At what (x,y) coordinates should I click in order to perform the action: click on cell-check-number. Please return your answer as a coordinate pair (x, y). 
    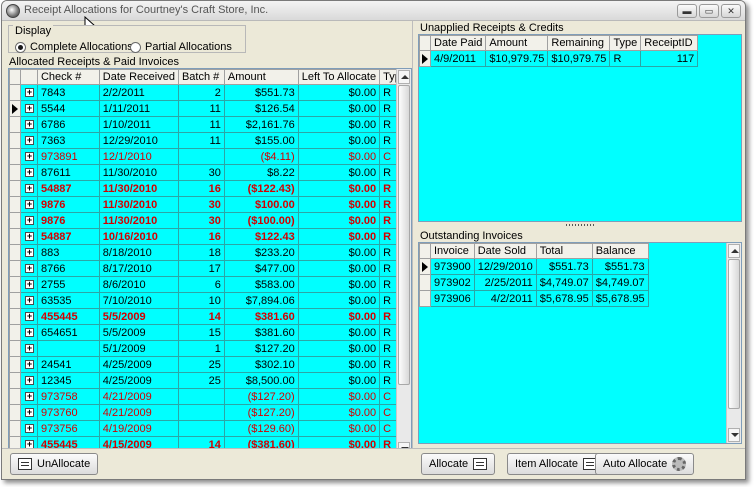
    Looking at the image, I should click on (68, 348).